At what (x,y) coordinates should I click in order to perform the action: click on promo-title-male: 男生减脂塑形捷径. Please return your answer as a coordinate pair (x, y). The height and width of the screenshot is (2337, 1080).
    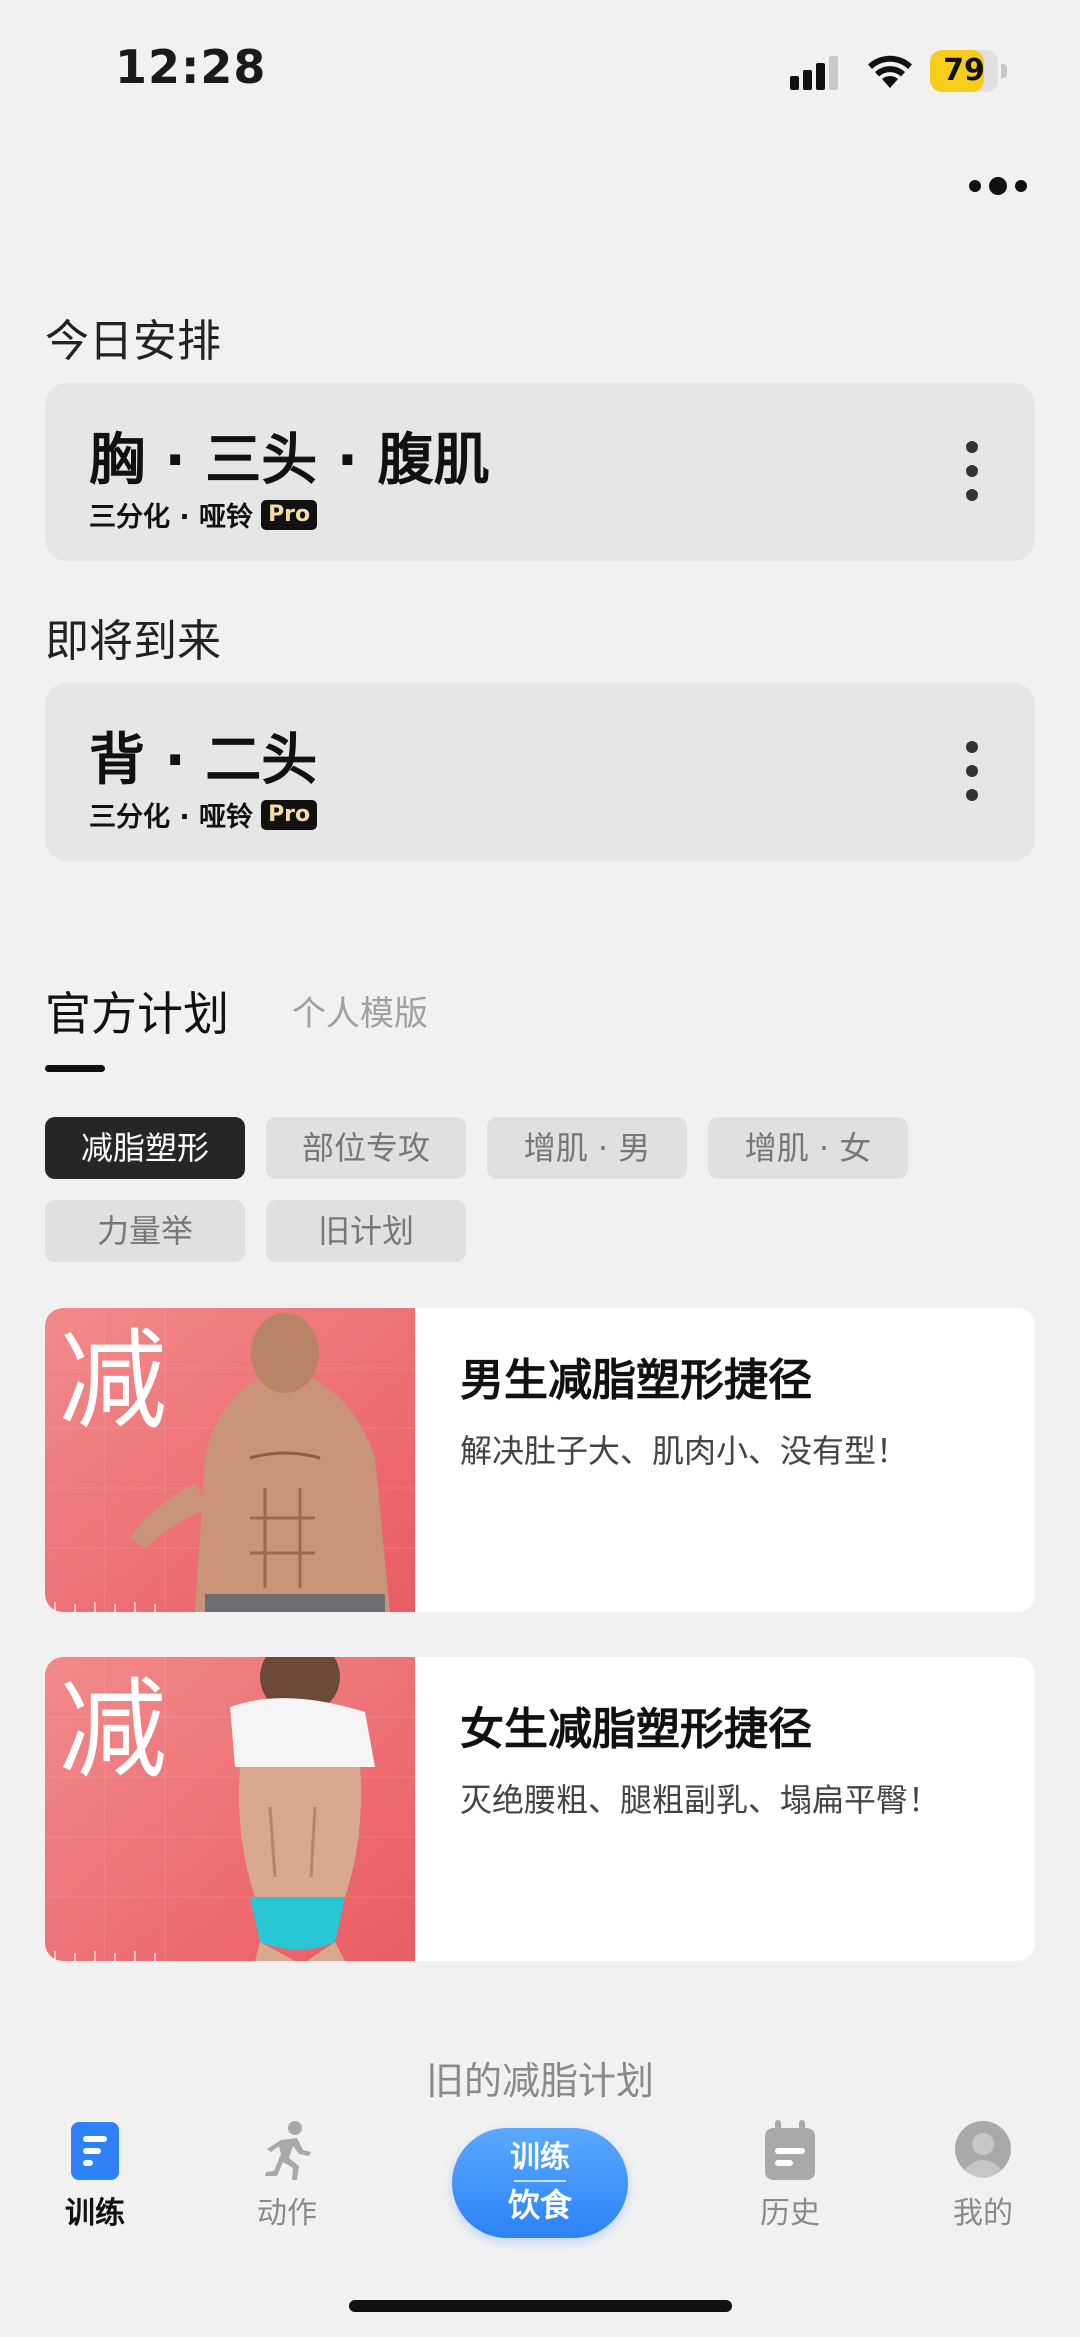
    Looking at the image, I should click on (636, 1380).